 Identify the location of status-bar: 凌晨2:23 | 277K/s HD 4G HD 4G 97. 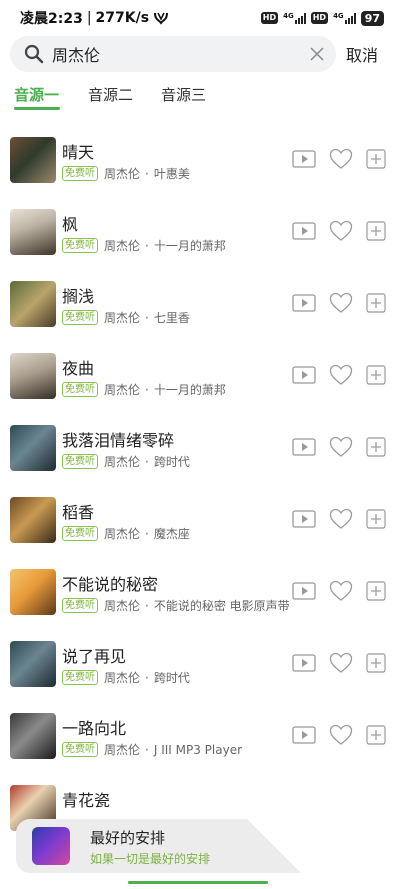
(200, 18).